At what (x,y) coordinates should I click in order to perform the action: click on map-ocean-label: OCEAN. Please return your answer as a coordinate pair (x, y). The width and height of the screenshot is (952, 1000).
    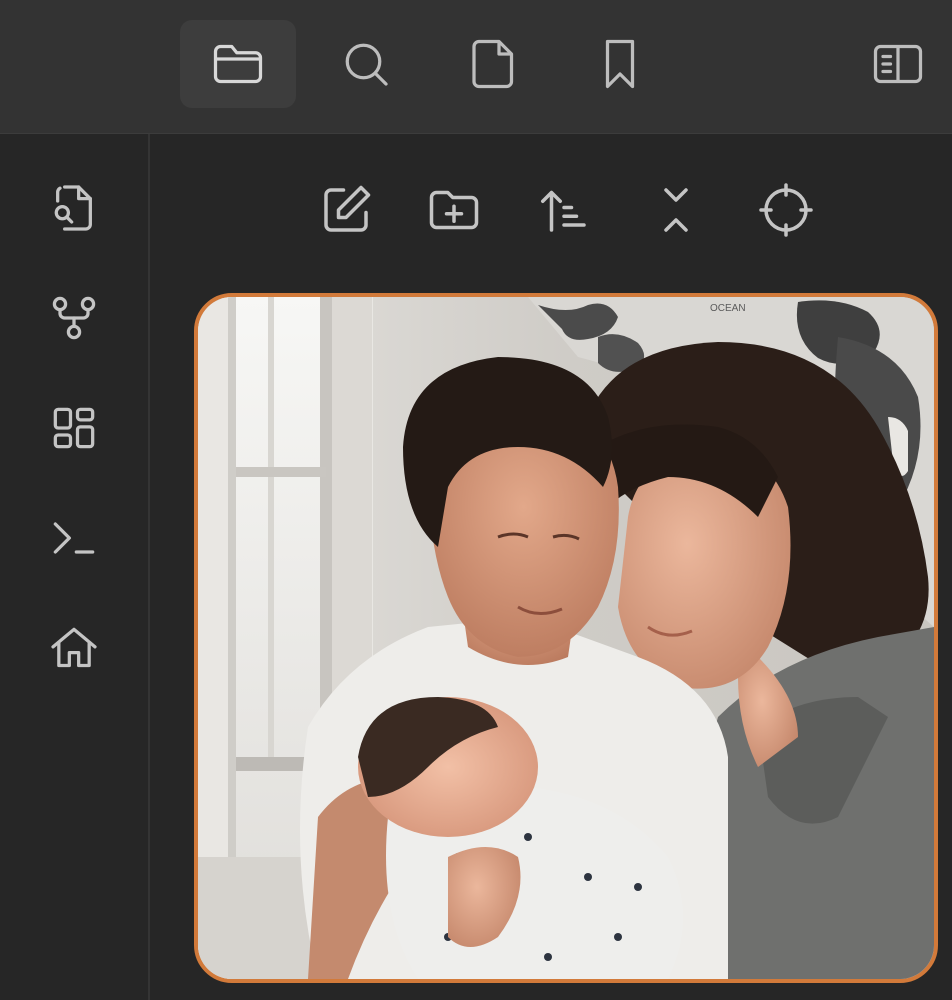
    Looking at the image, I should click on (728, 308).